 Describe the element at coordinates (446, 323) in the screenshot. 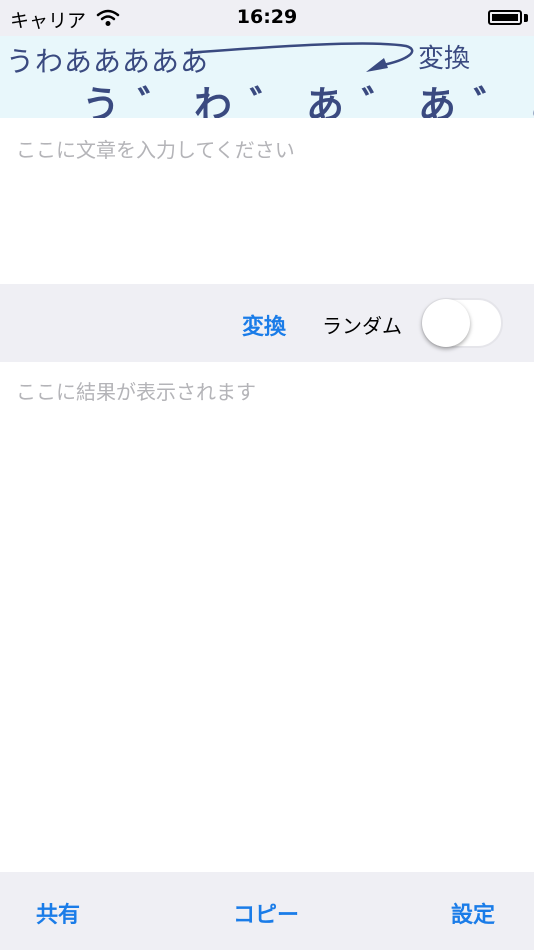

I see `toggle-knob` at that location.